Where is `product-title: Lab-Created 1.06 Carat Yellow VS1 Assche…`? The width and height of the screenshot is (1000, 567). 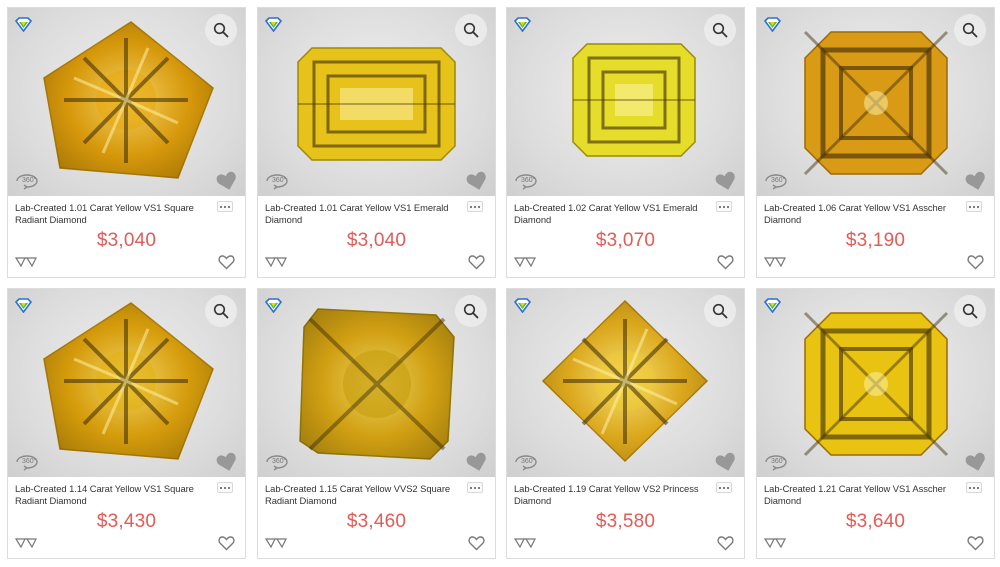 product-title: Lab-Created 1.06 Carat Yellow VS1 Assche… is located at coordinates (862, 214).